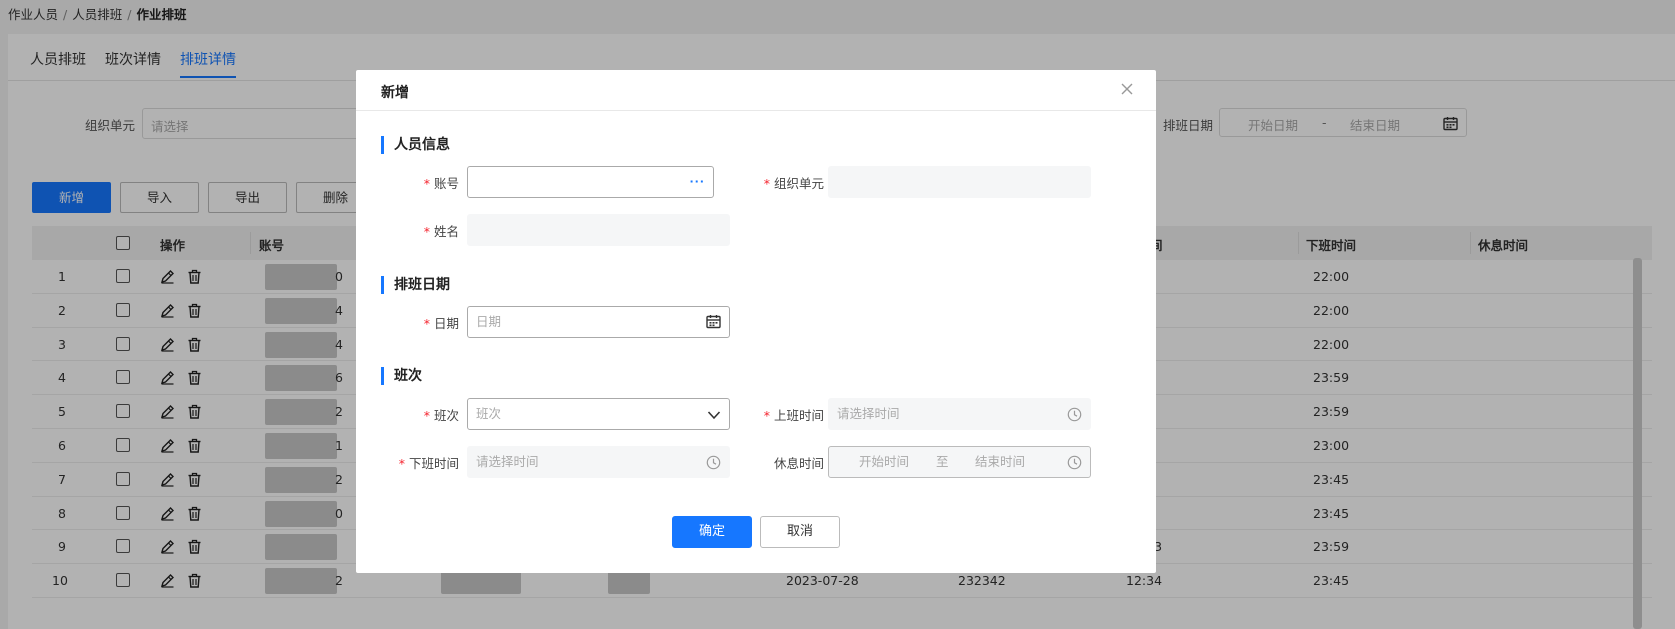 The height and width of the screenshot is (629, 1675). What do you see at coordinates (417, 230) in the screenshot?
I see `name-label: * 姓名` at bounding box center [417, 230].